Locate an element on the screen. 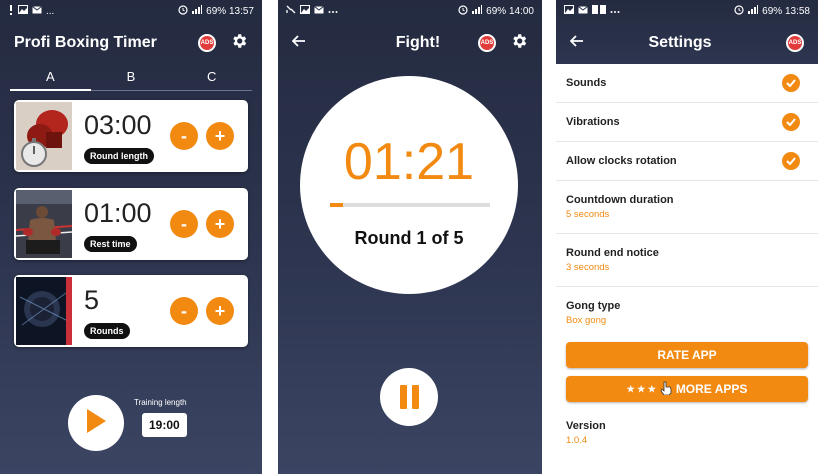 The width and height of the screenshot is (827, 474). setting-label: Sounds is located at coordinates (586, 83).